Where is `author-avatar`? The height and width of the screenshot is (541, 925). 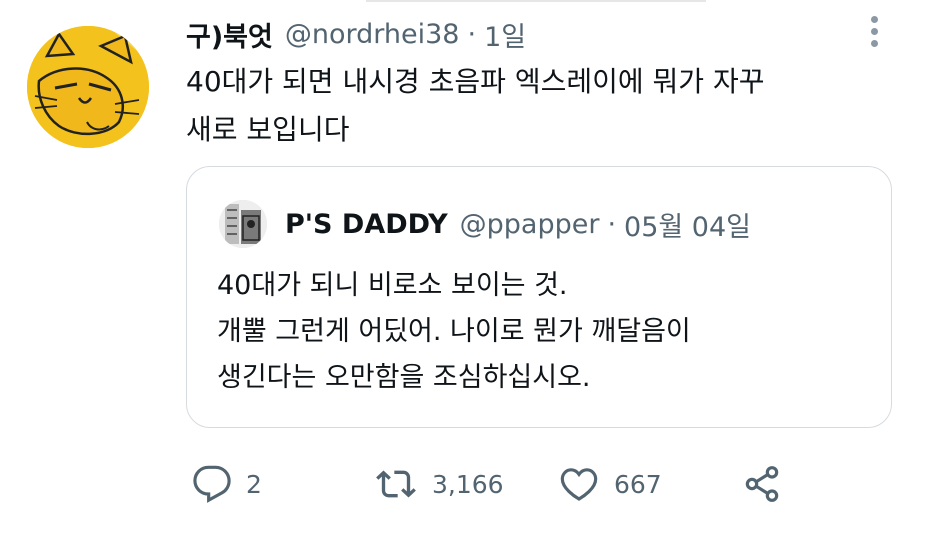
author-avatar is located at coordinates (88, 87).